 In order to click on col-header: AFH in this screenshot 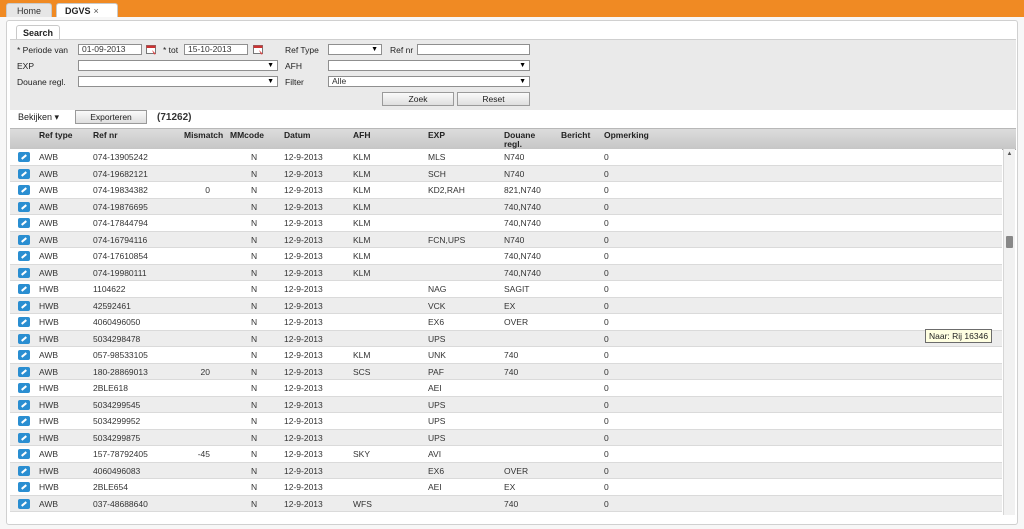, I will do `click(361, 135)`.